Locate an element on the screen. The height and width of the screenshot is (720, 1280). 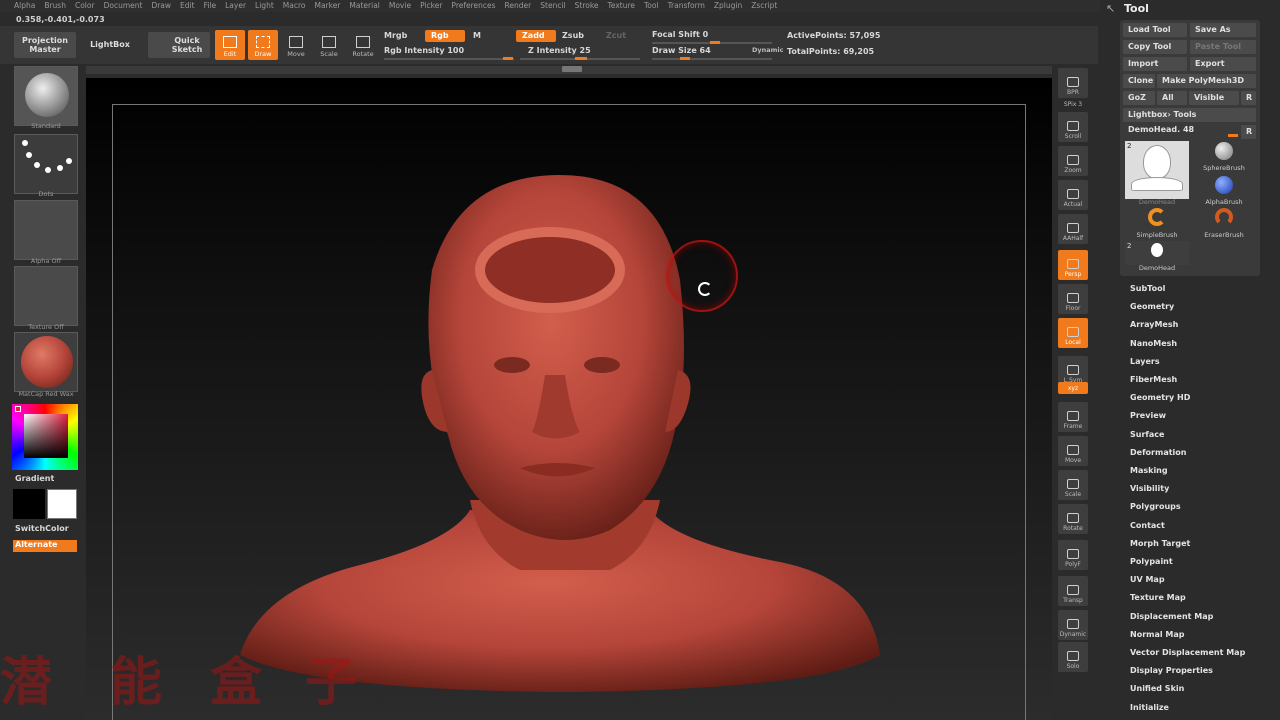
menu-item-texture: Texture is located at coordinates (621, 6).